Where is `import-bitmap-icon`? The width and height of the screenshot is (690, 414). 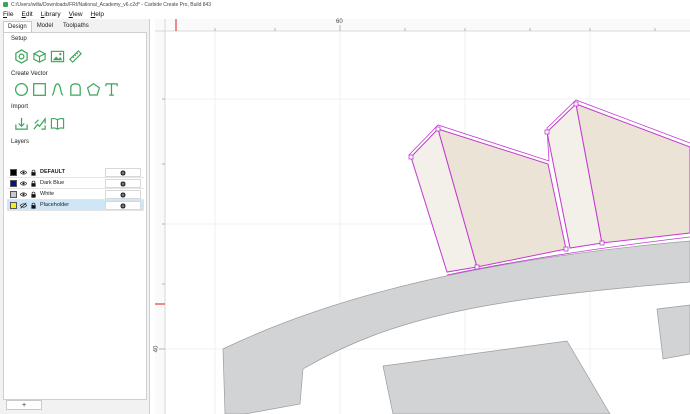 import-bitmap-icon is located at coordinates (39, 123).